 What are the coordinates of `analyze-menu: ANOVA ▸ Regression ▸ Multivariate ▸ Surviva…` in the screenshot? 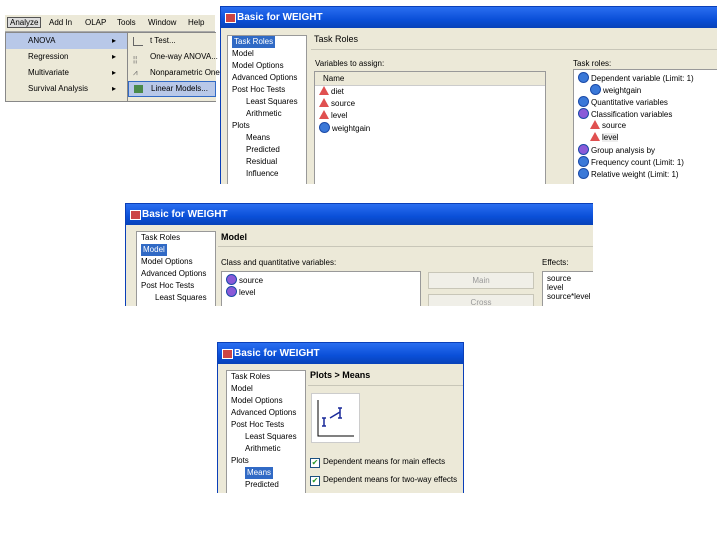 It's located at (67, 67).